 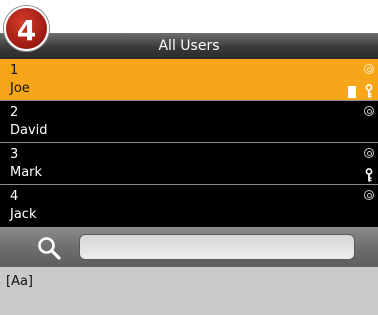 What do you see at coordinates (20, 88) in the screenshot?
I see `user-name: Joe` at bounding box center [20, 88].